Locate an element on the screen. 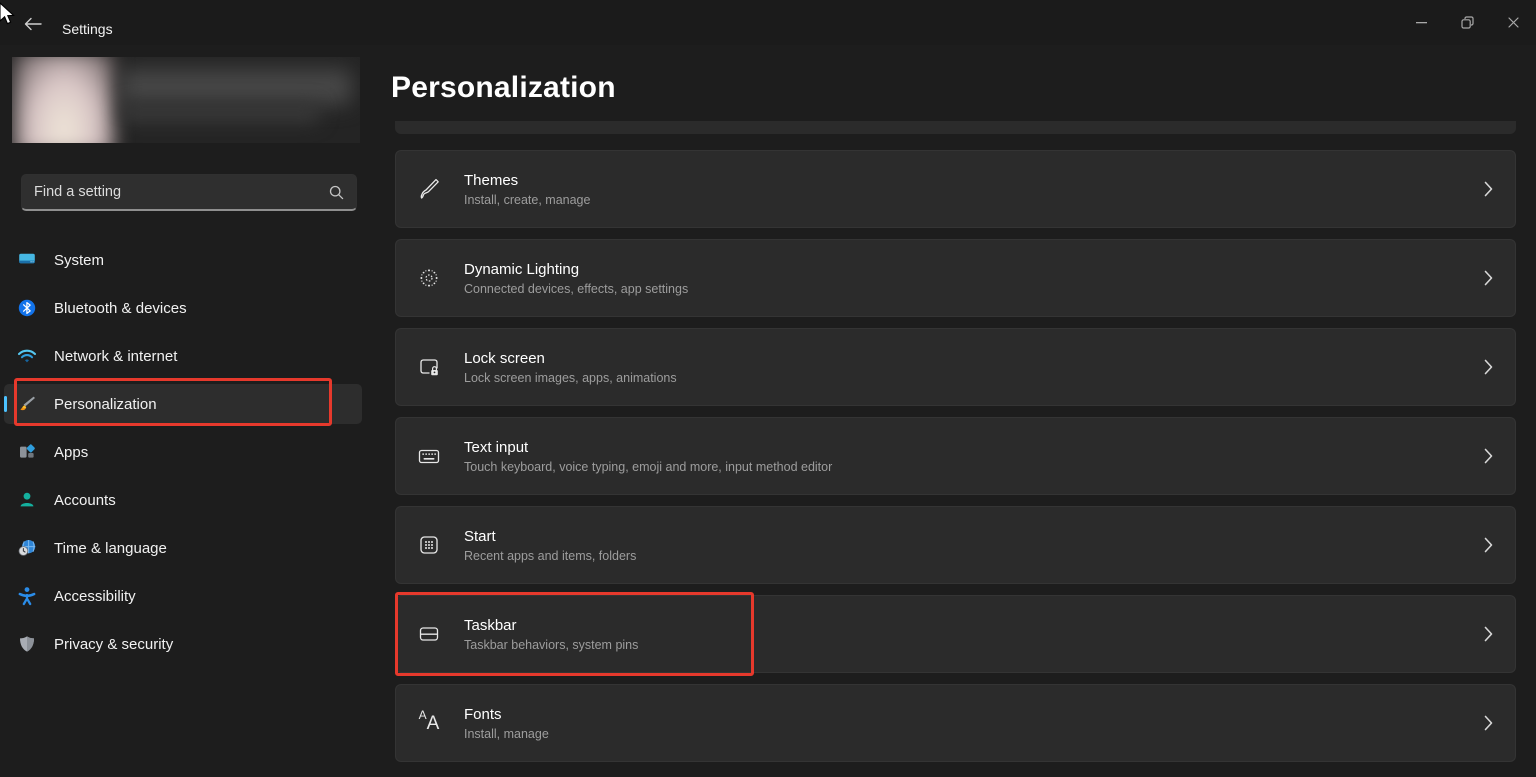 Image resolution: width=1536 pixels, height=777 pixels. search-input is located at coordinates (175, 192).